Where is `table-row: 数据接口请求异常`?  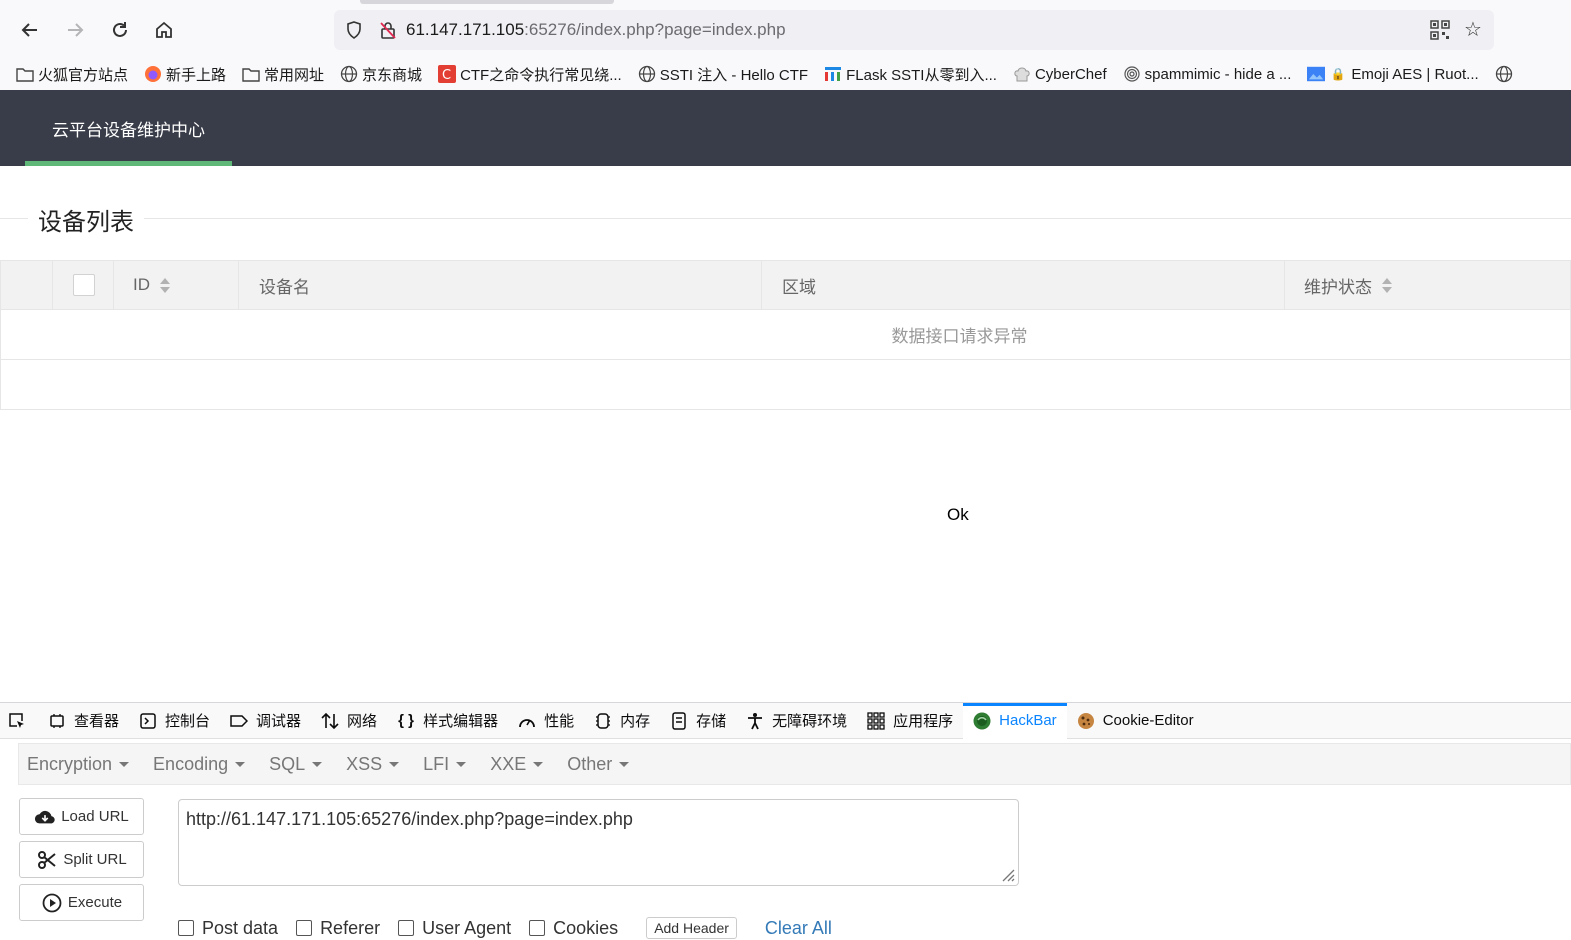 table-row: 数据接口请求异常 is located at coordinates (785, 335).